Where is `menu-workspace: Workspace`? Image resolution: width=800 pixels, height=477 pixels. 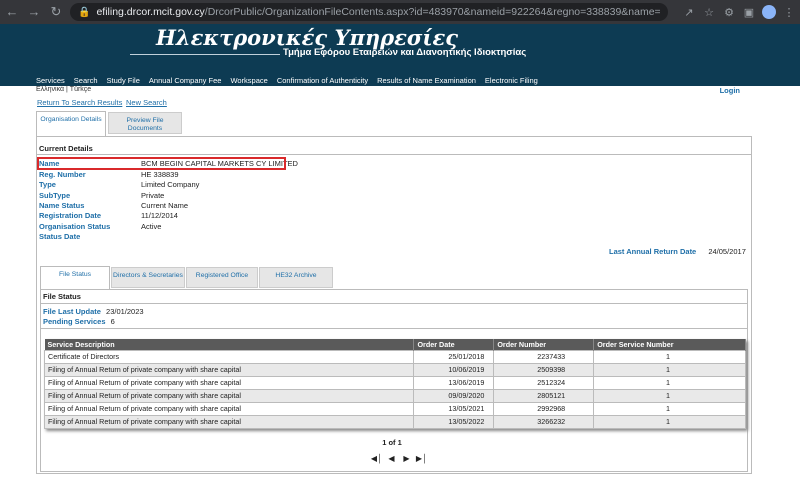
menu-workspace: Workspace is located at coordinates (248, 80).